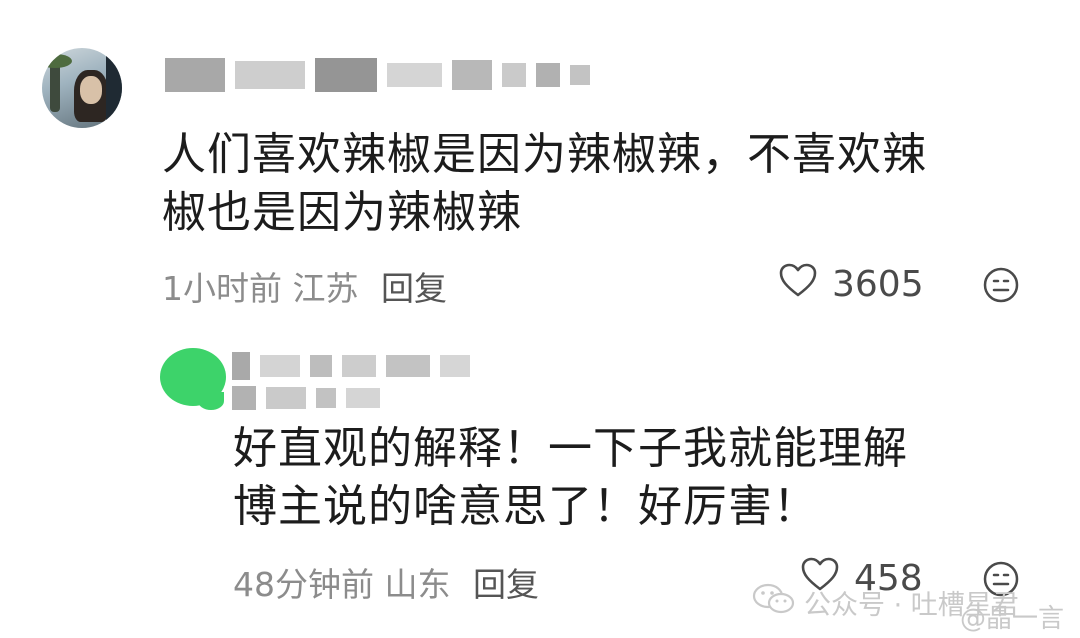  I want to click on comment-text: 好直观的解释！一下子我就能理解 博主说的啥意思了！好厉害！, so click(570, 478).